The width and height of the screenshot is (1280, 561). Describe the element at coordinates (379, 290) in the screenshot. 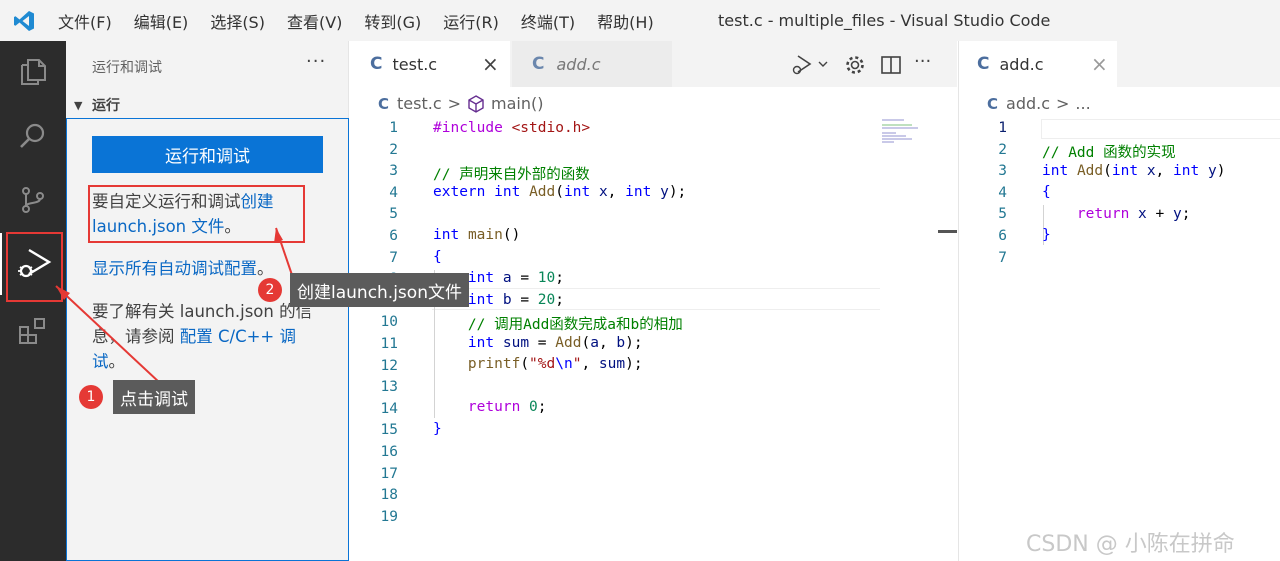

I see `tooltip-step2: 创建launch.json文件` at that location.